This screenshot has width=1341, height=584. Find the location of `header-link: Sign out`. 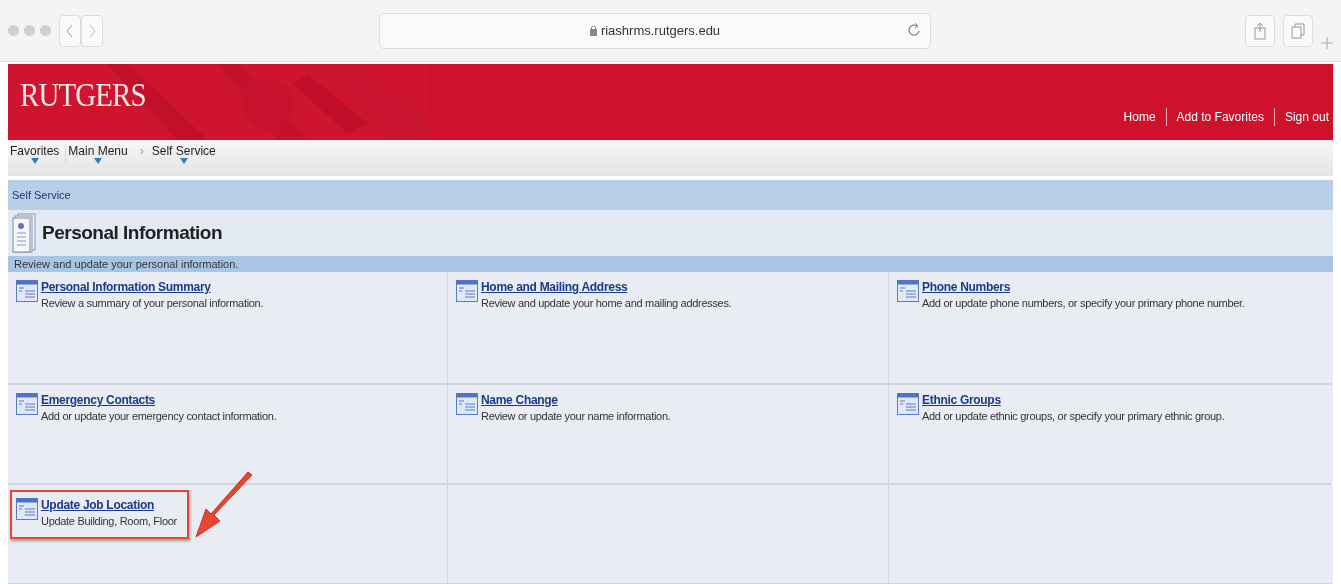

header-link: Sign out is located at coordinates (1301, 117).